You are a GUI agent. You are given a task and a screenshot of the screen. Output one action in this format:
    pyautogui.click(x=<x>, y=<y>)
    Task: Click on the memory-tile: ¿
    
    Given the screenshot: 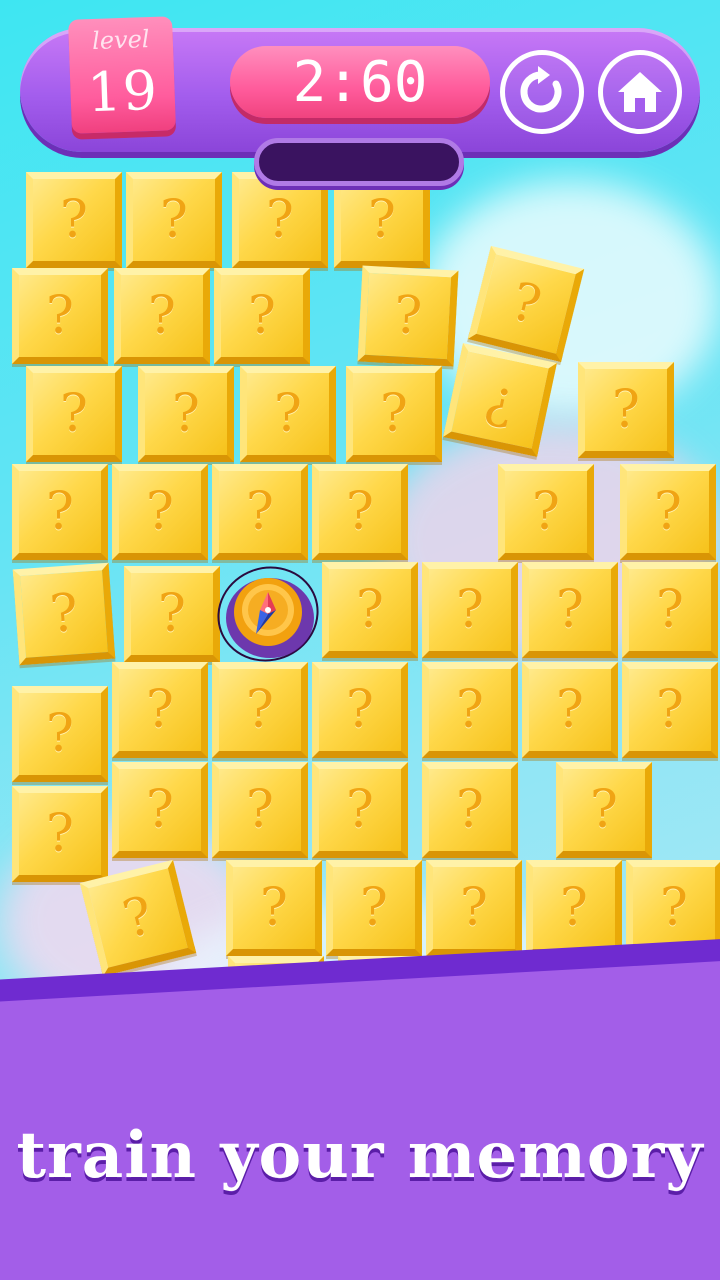 What is the action you would take?
    pyautogui.click(x=500, y=400)
    